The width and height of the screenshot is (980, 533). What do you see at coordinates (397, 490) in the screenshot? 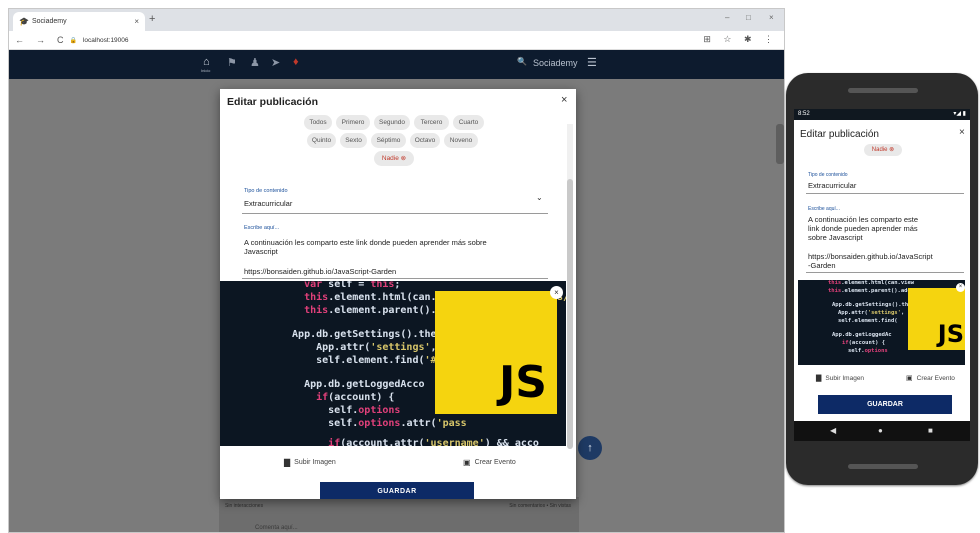
I see `save-button: GUARDAR` at bounding box center [397, 490].